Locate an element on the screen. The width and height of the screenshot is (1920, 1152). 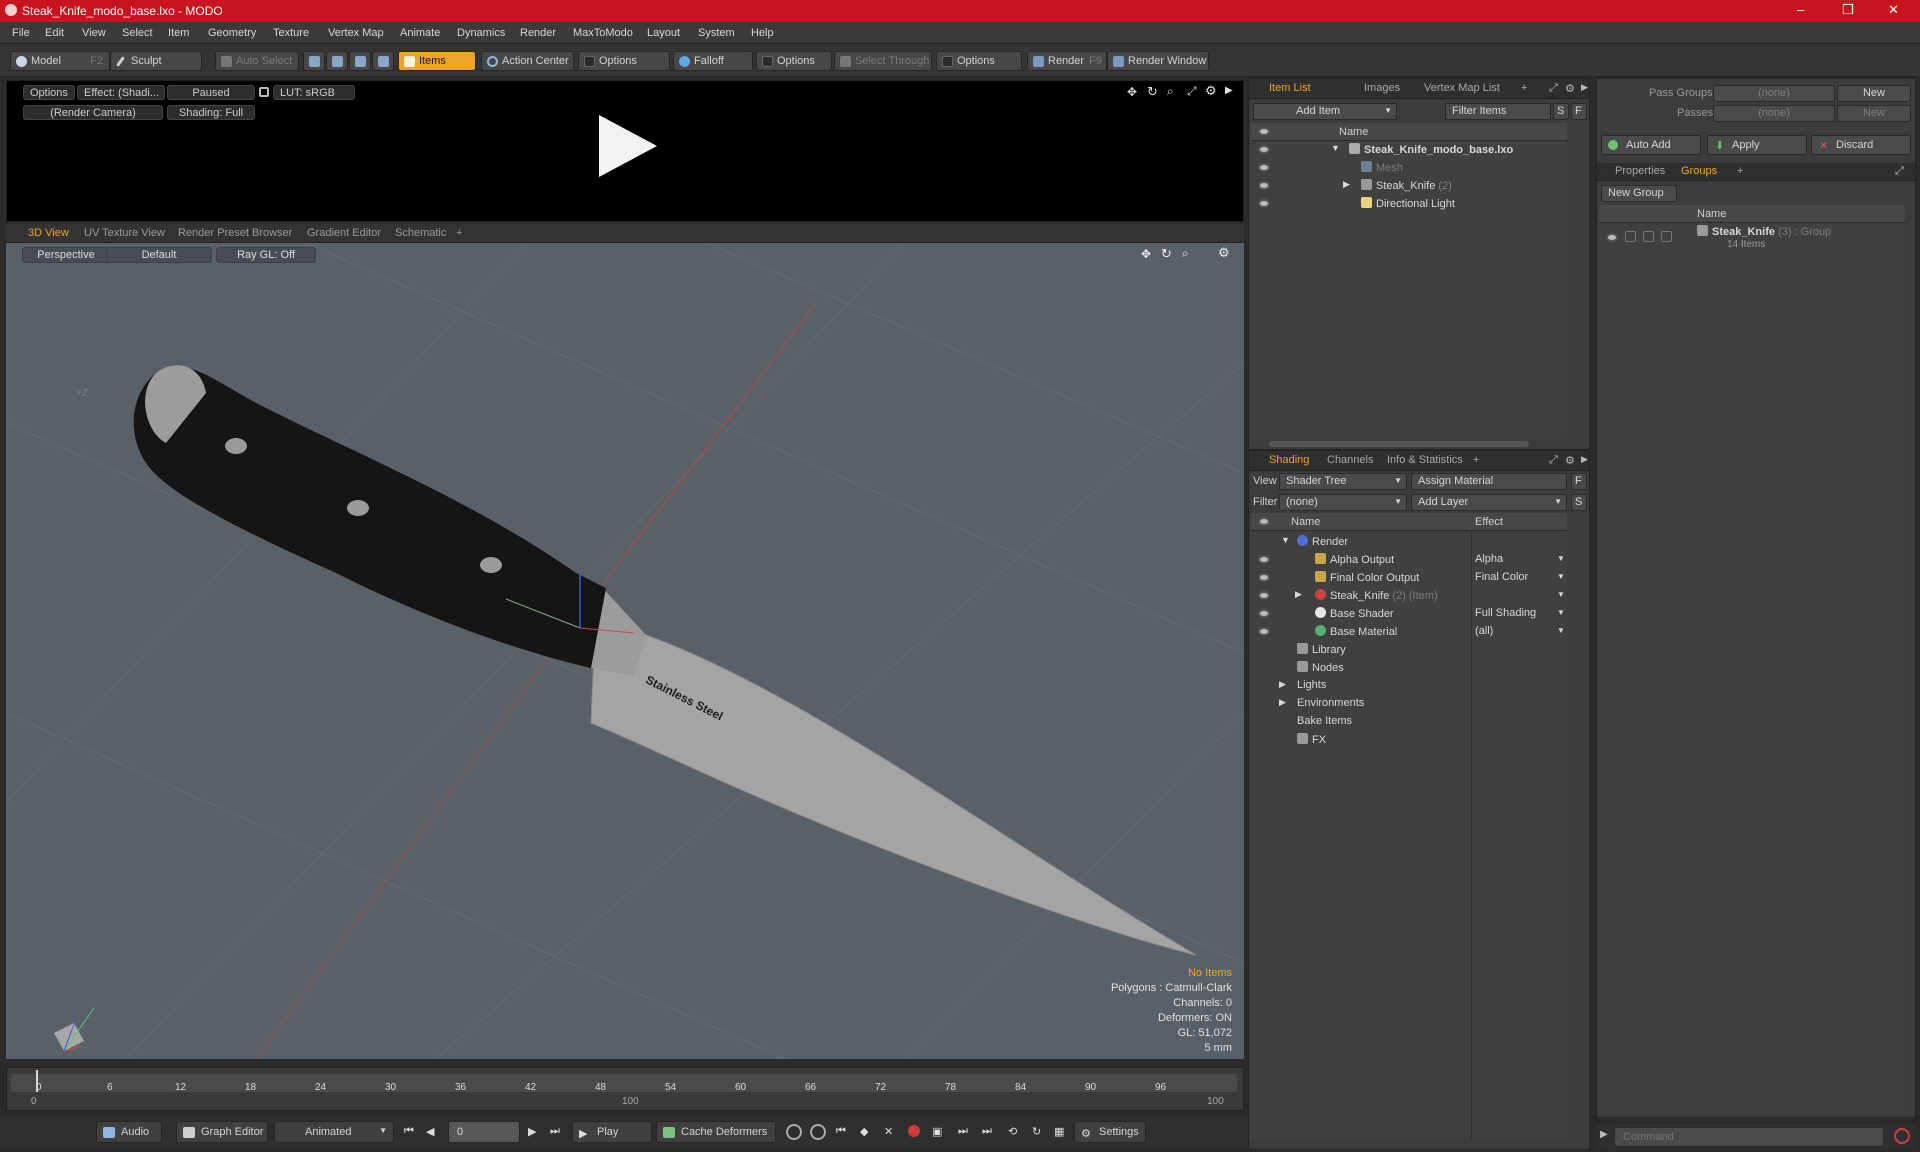
select-through-button: Select Through is located at coordinates (883, 61).